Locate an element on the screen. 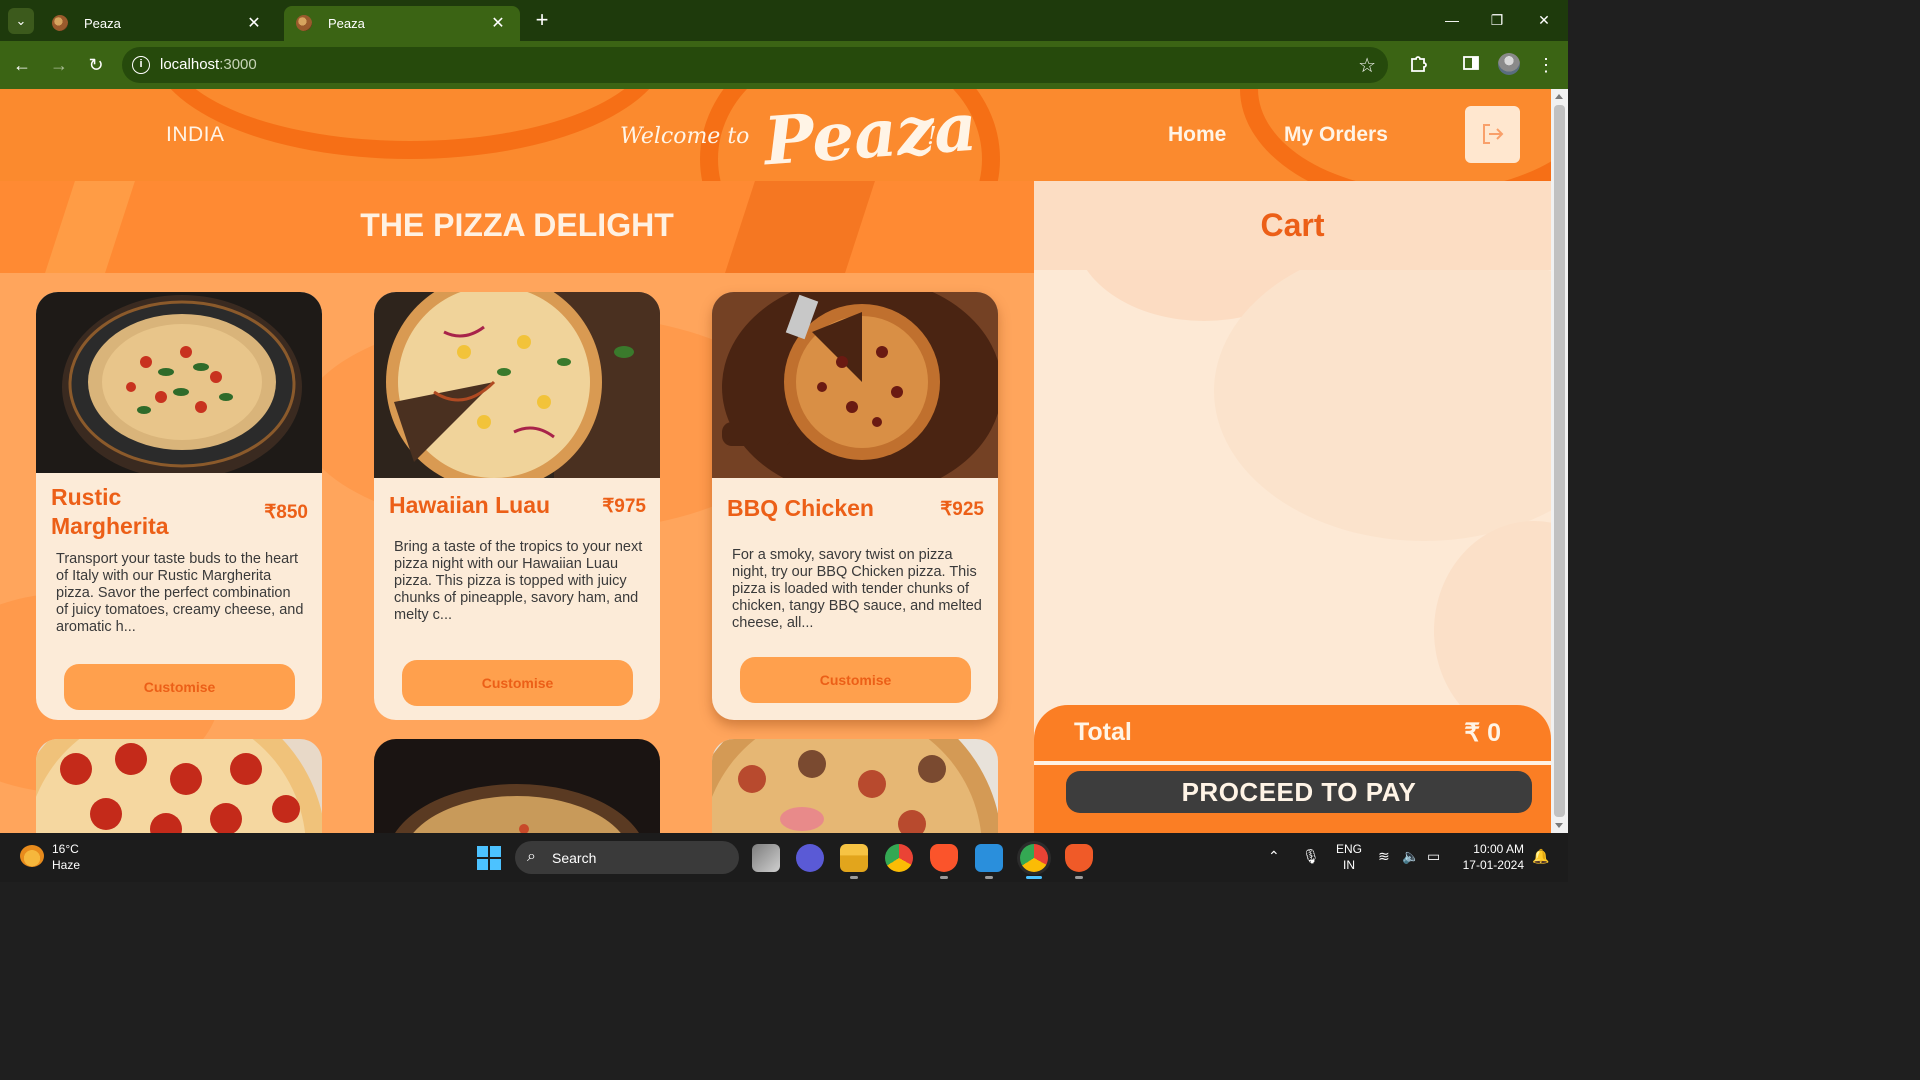  browser-tab: Peaza ✕ is located at coordinates (158, 23).